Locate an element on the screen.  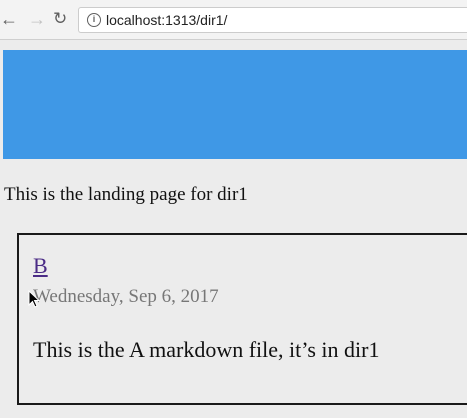
url-text: localhost:1313/dir1/ is located at coordinates (166, 20).